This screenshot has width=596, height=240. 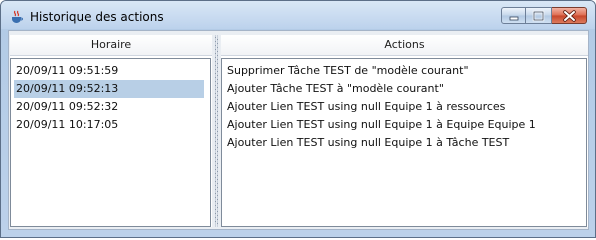 What do you see at coordinates (298, 15) in the screenshot?
I see `title-bar: Historique des actions` at bounding box center [298, 15].